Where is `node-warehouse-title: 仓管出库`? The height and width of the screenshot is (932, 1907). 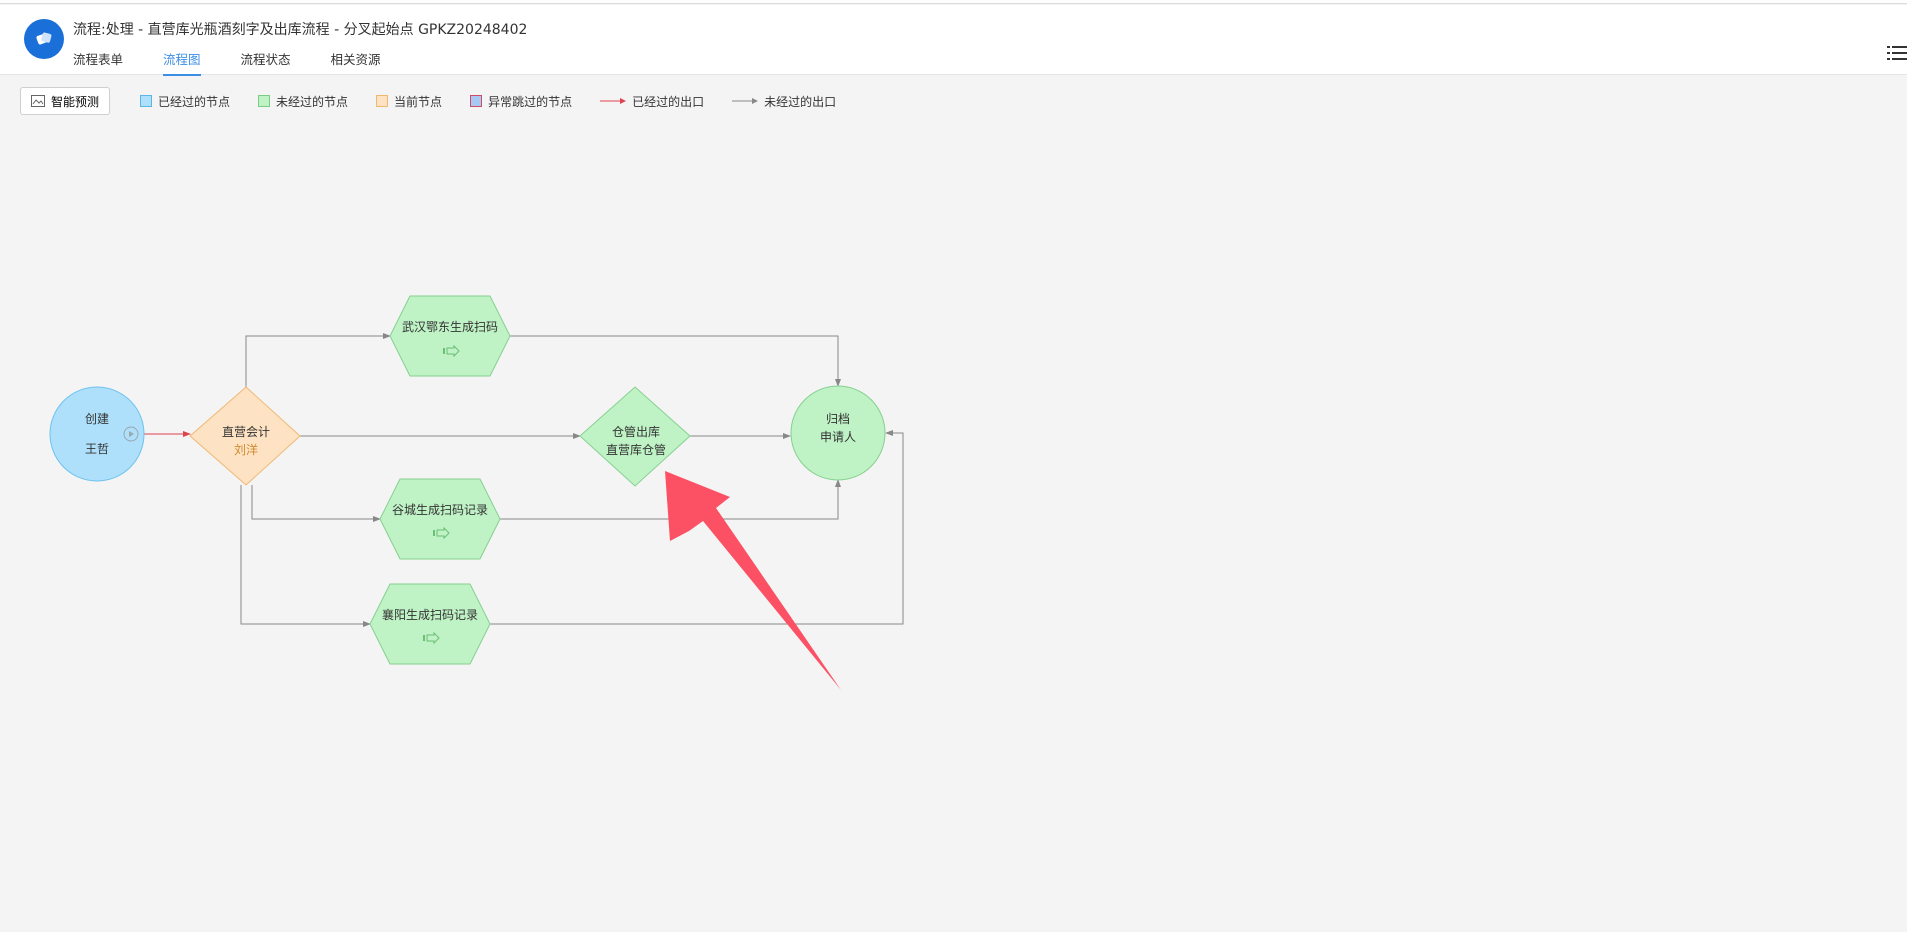
node-warehouse-title: 仓管出库 is located at coordinates (636, 431).